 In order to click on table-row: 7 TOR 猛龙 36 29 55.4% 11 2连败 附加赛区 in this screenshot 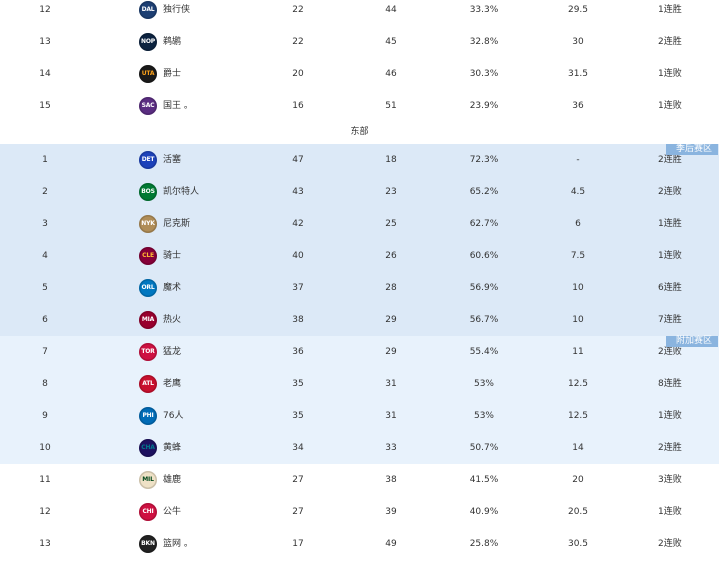, I will do `click(359, 352)`.